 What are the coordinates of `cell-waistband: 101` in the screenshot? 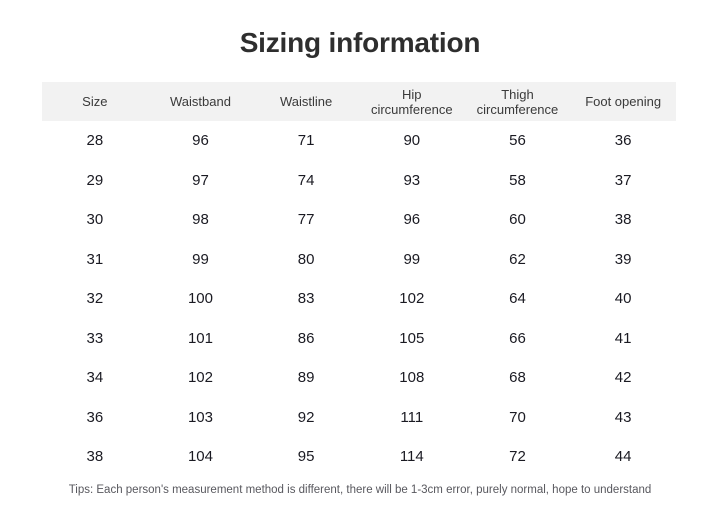 It's located at (200, 338).